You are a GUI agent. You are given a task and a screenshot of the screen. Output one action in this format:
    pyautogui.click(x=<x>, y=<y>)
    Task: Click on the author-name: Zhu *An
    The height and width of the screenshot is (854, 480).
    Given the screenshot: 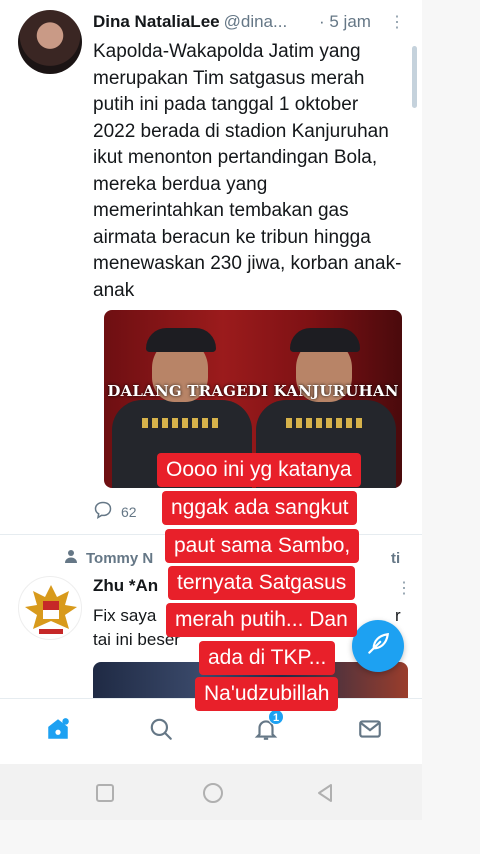 What is the action you would take?
    pyautogui.click(x=125, y=586)
    